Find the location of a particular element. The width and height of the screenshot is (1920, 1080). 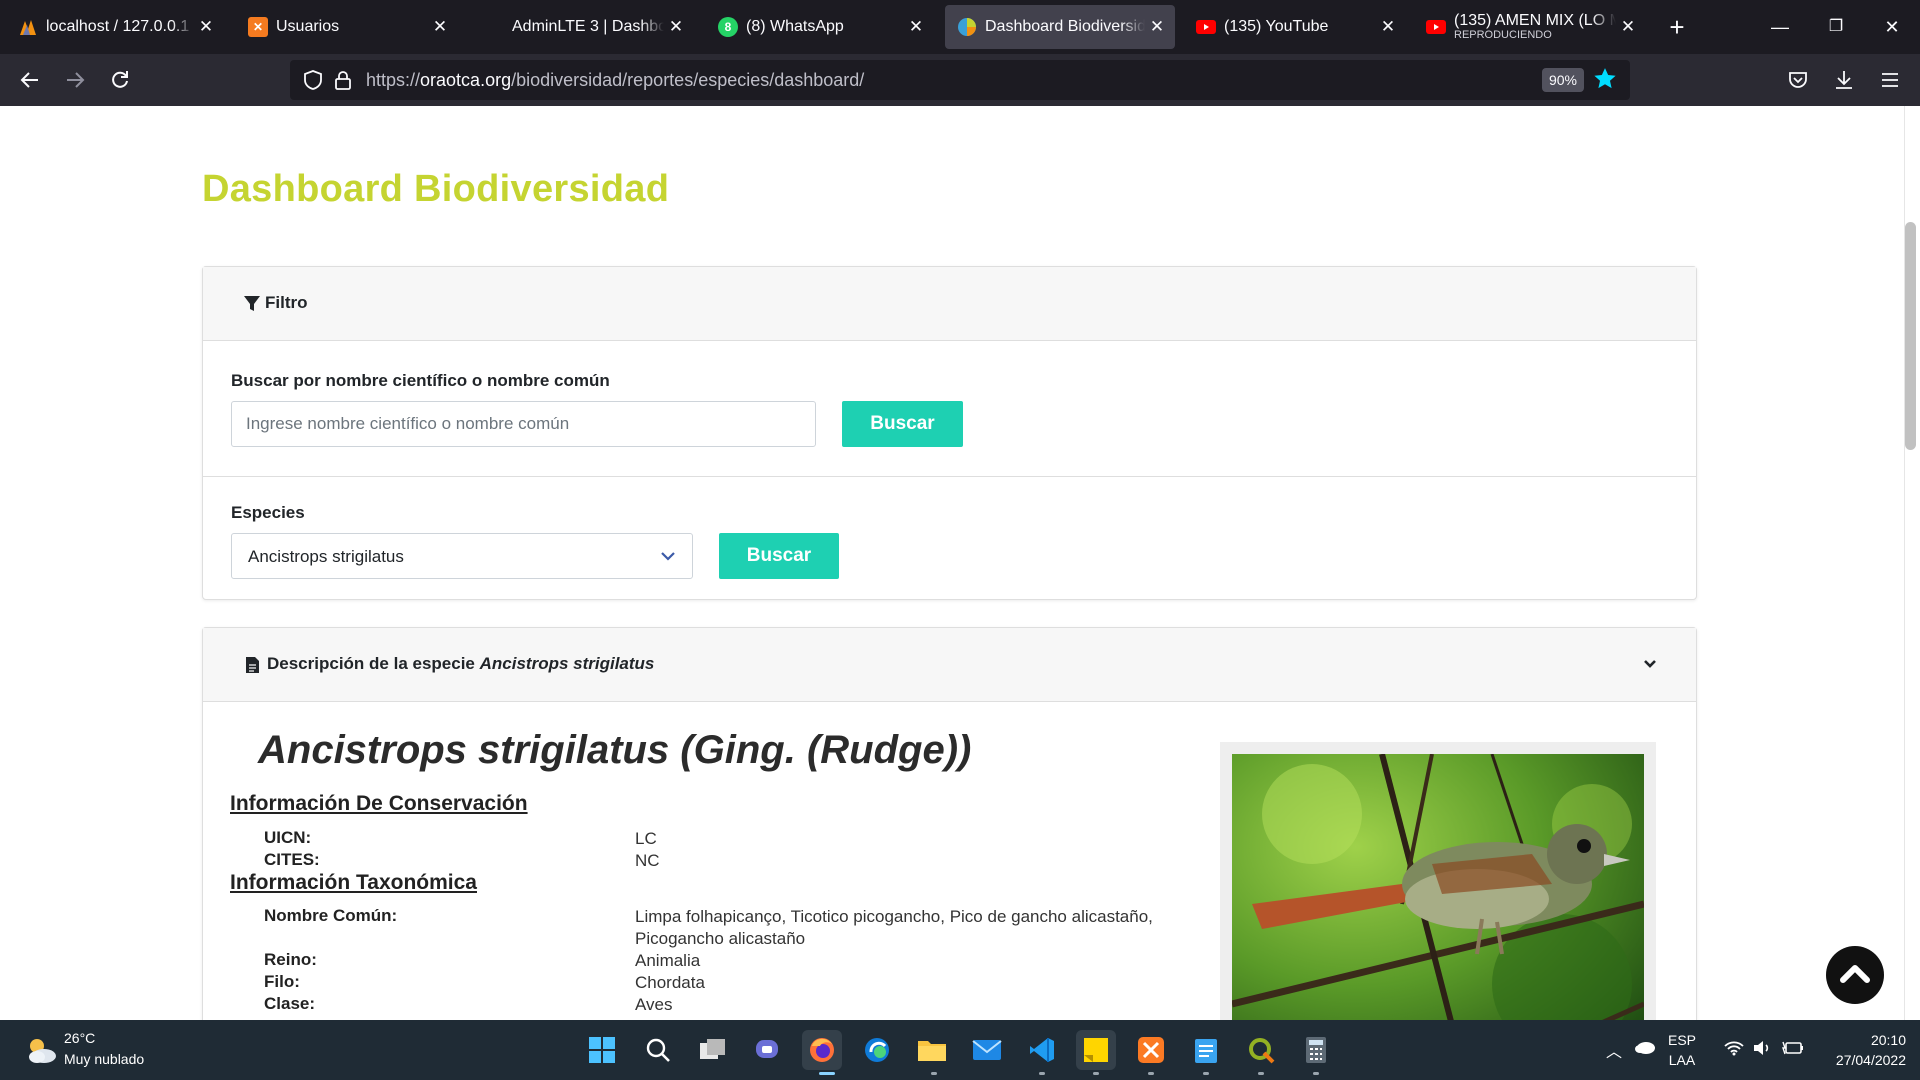

youtube-icon is located at coordinates (1206, 27).